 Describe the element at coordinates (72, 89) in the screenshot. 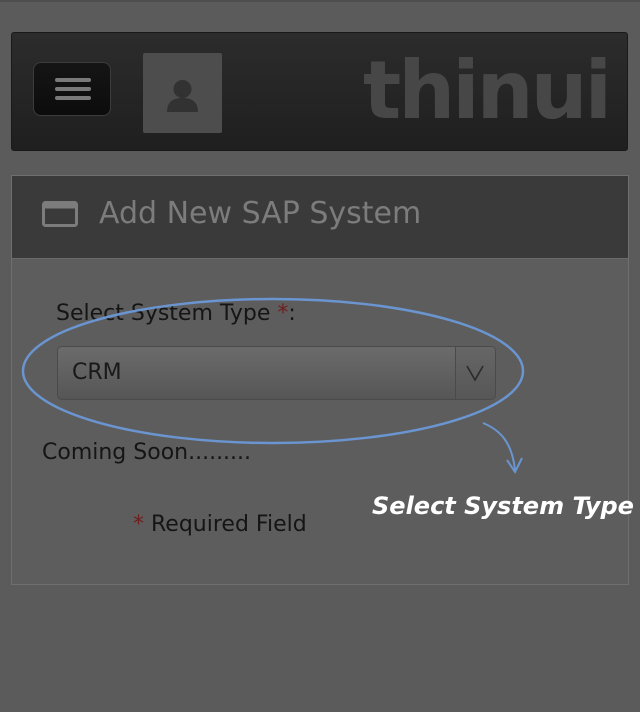

I see `menu-button` at that location.